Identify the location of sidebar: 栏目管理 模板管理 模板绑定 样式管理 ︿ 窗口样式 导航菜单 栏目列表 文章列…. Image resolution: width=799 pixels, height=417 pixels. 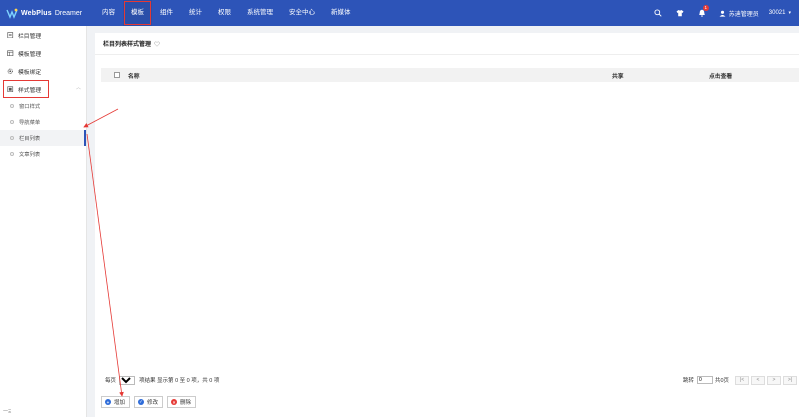
(43, 221).